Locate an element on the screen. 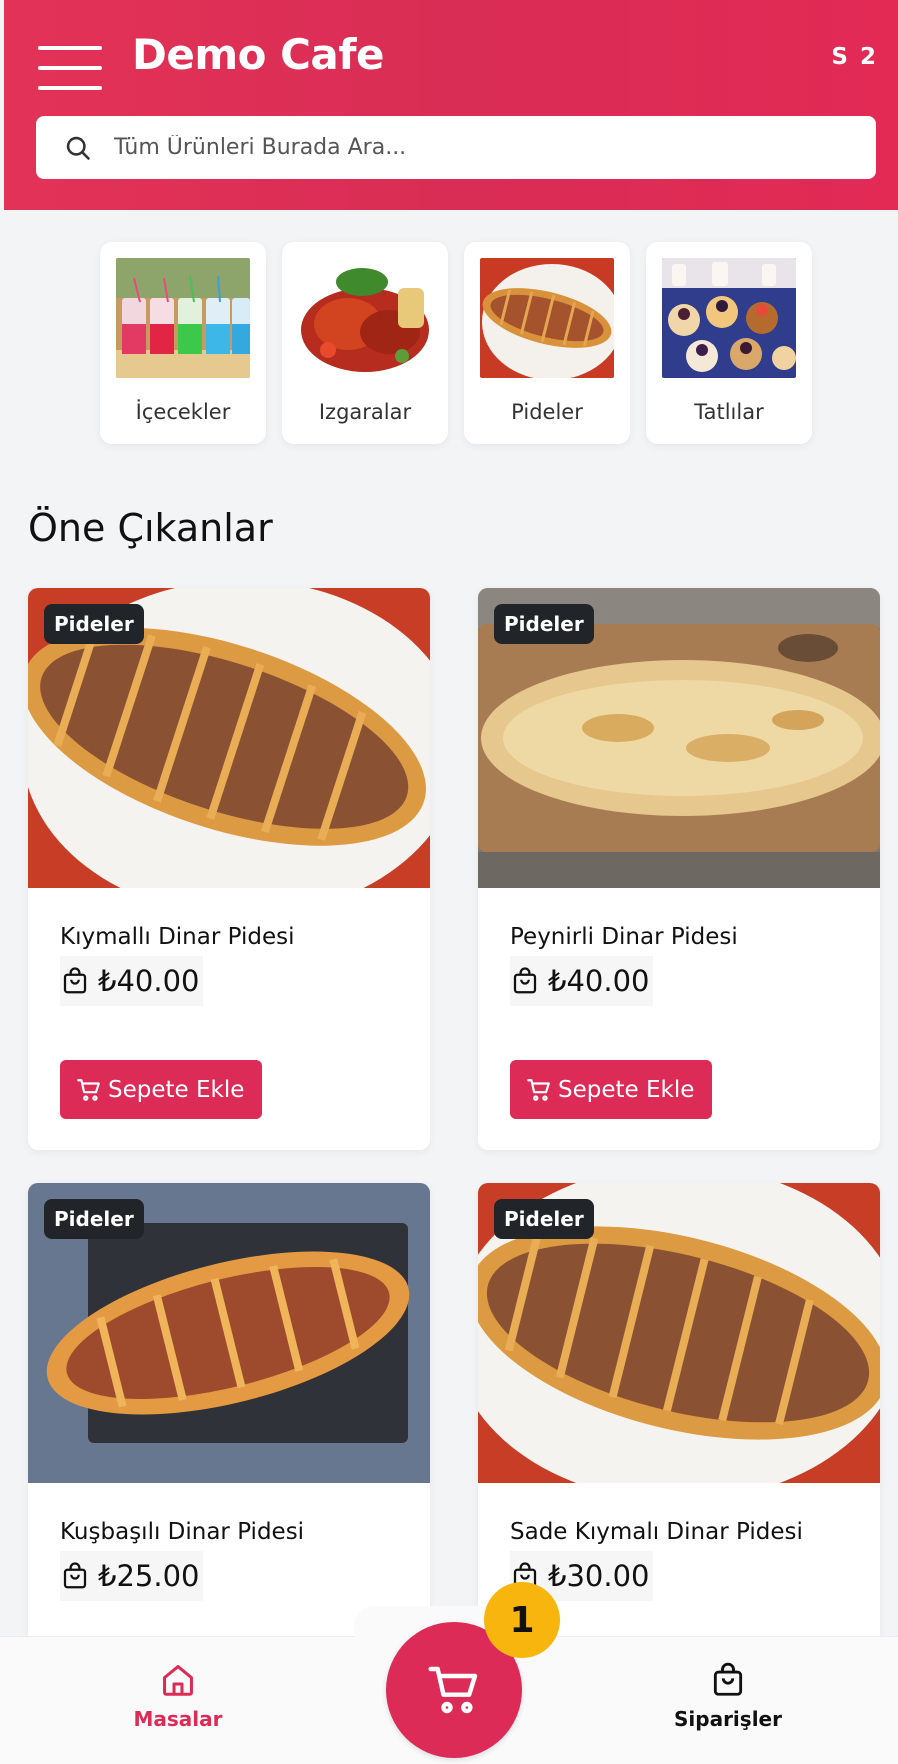 Image resolution: width=898 pixels, height=1764 pixels. home-icon is located at coordinates (178, 1680).